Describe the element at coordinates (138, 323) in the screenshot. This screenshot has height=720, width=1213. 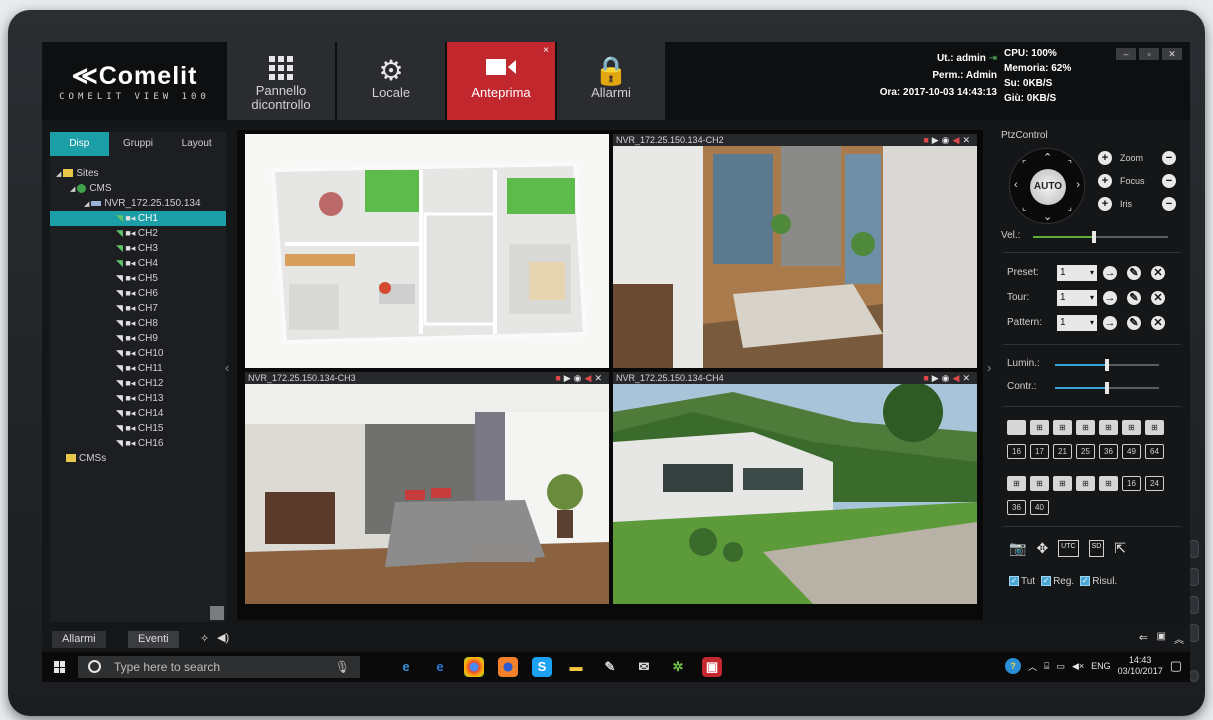
I see `tree-node-channel: ◥ ■◂ CH8` at that location.